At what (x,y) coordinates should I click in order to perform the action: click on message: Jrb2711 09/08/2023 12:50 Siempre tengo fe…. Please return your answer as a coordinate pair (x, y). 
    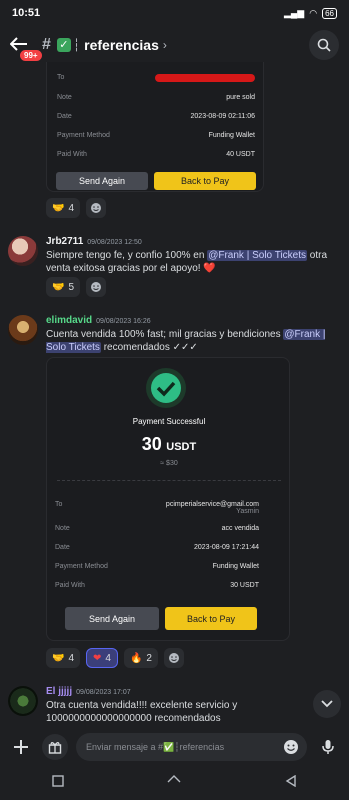
    Looking at the image, I should click on (175, 256).